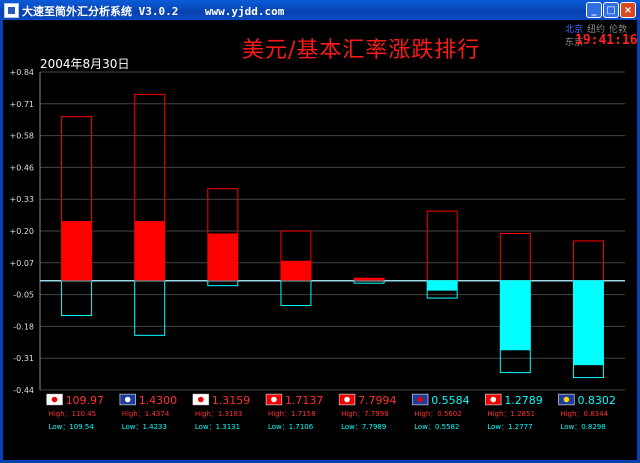 This screenshot has width=640, height=463. Describe the element at coordinates (73, 414) in the screenshot. I see `high-label: High：110.45` at that location.